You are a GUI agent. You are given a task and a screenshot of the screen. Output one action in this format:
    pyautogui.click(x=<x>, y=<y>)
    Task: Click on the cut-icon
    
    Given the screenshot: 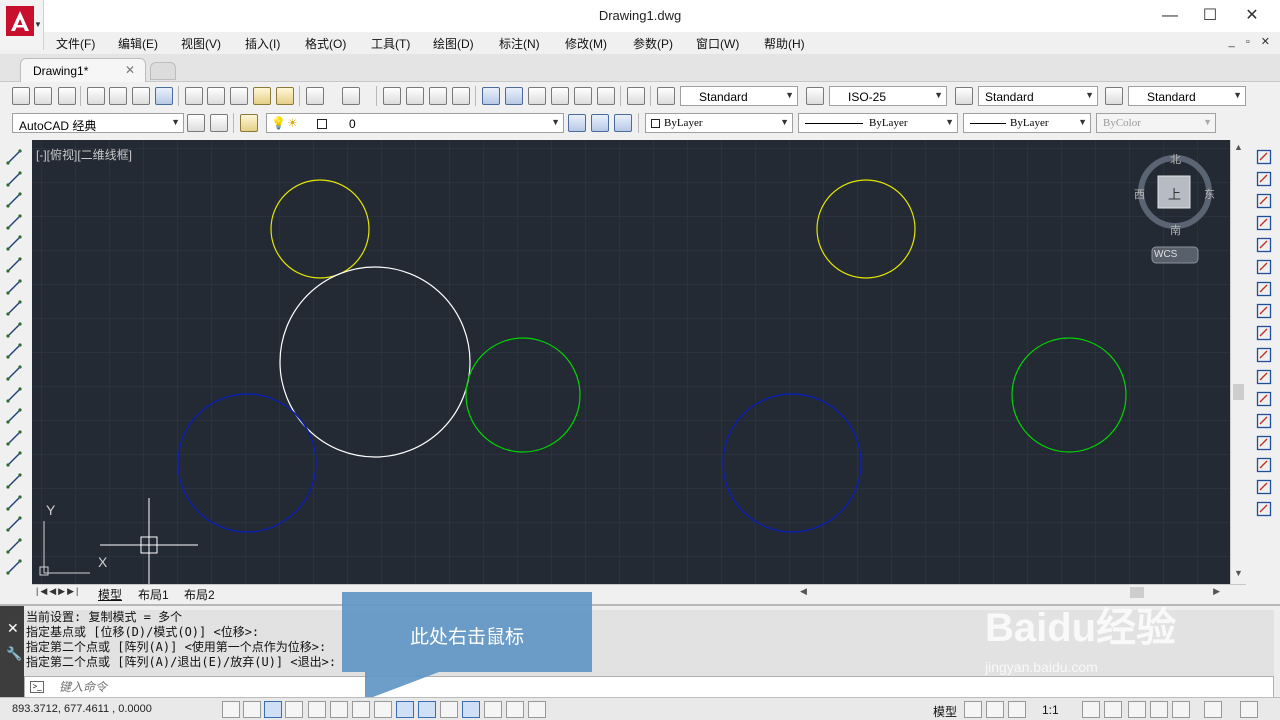 What is the action you would take?
    pyautogui.click(x=194, y=96)
    